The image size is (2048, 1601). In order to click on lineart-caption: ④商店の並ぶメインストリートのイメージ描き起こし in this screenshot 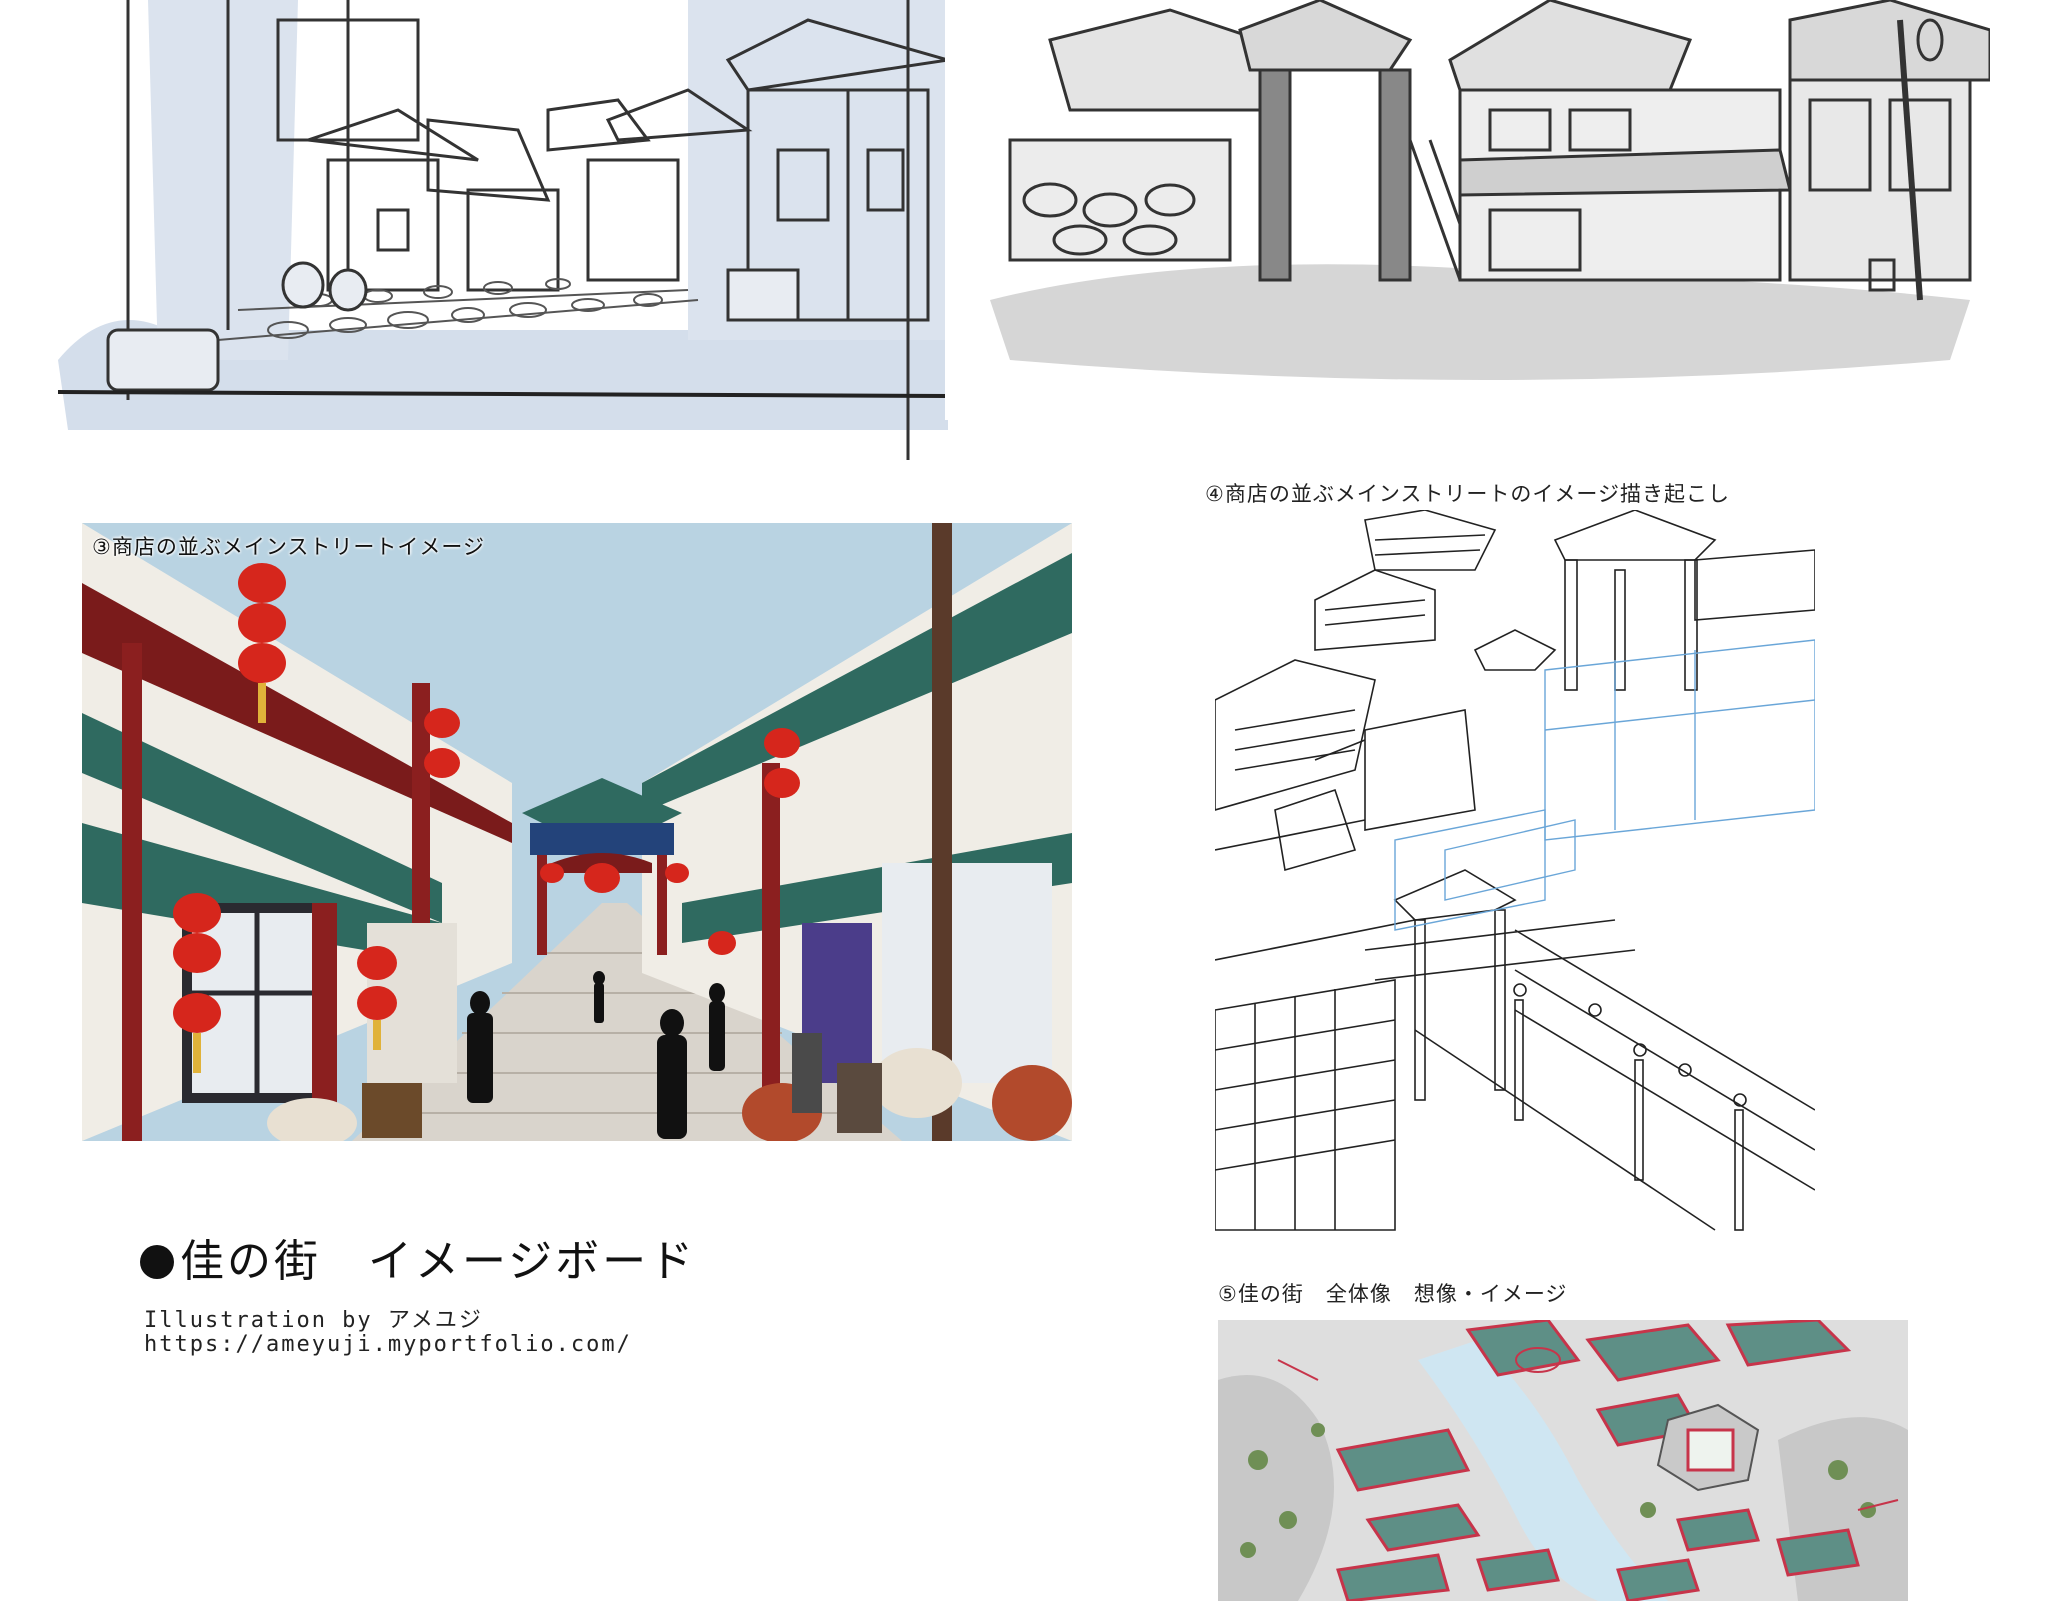, I will do `click(1467, 494)`.